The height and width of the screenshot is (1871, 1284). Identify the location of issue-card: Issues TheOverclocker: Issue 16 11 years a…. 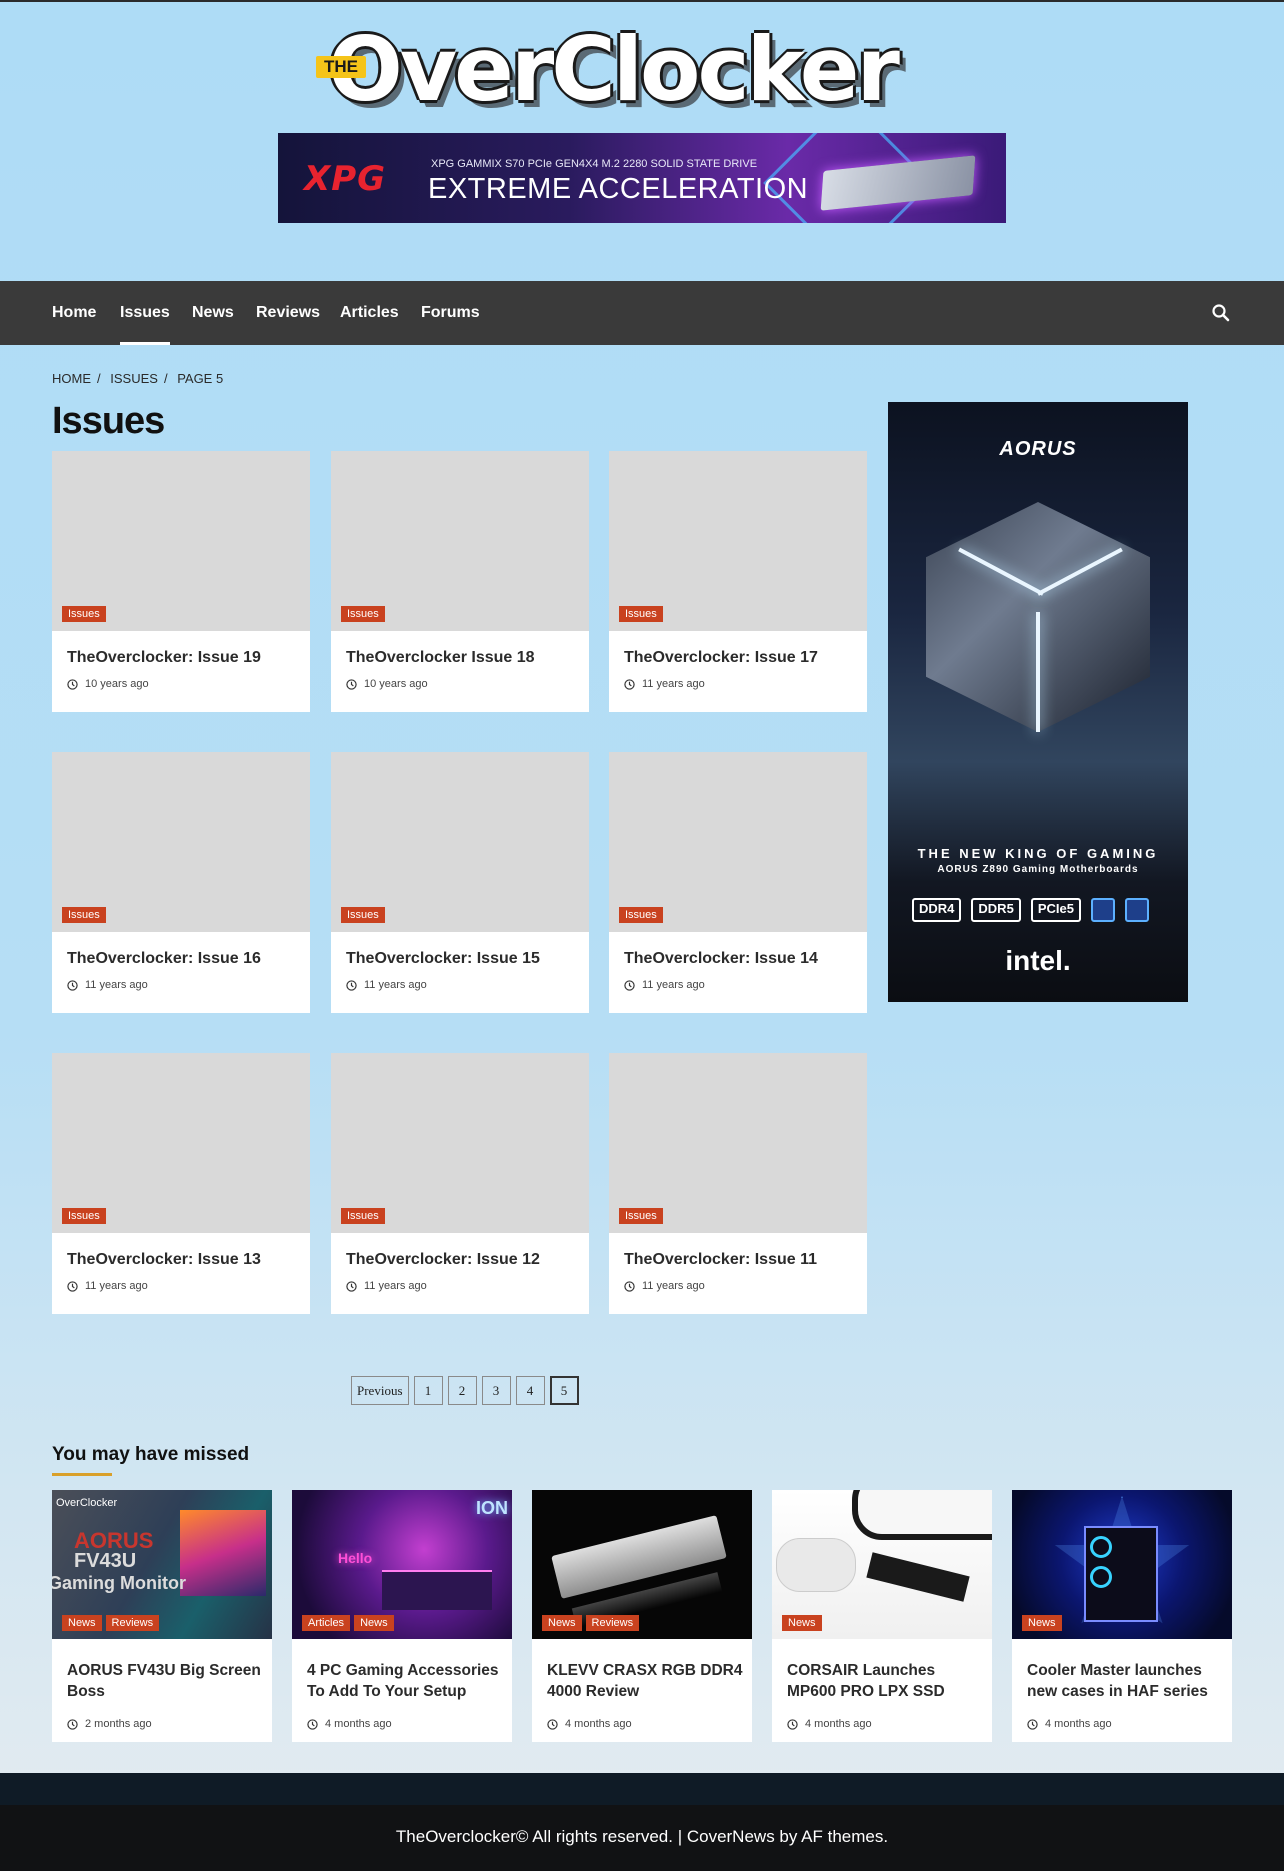
(181, 882).